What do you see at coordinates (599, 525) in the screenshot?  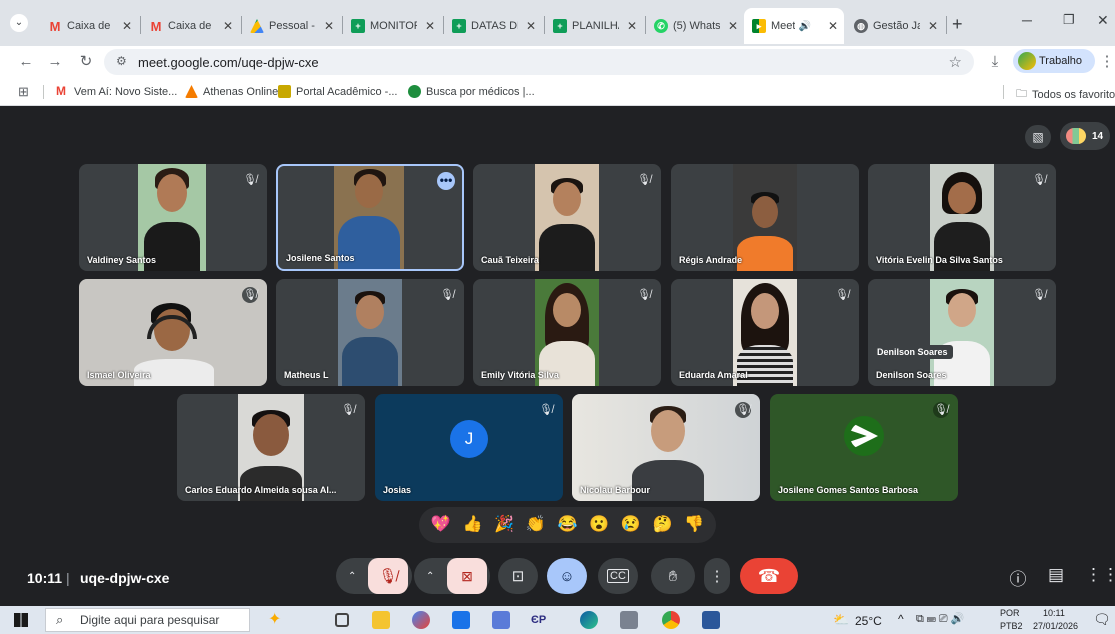 I see `reaction-surprised: 😮` at bounding box center [599, 525].